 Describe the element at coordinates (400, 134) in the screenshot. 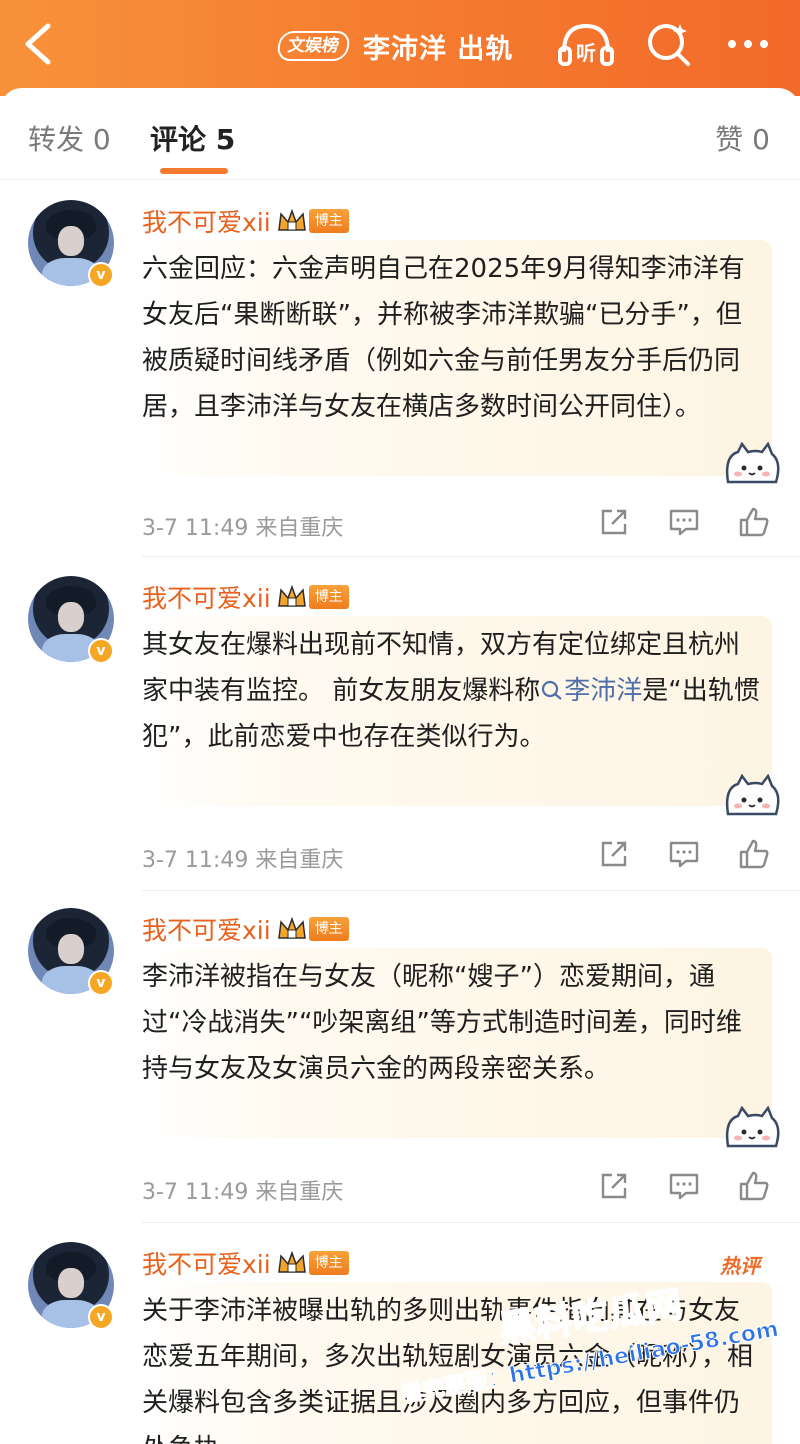

I see `tab-bar: 转发 0 评论 5 赞 0` at that location.